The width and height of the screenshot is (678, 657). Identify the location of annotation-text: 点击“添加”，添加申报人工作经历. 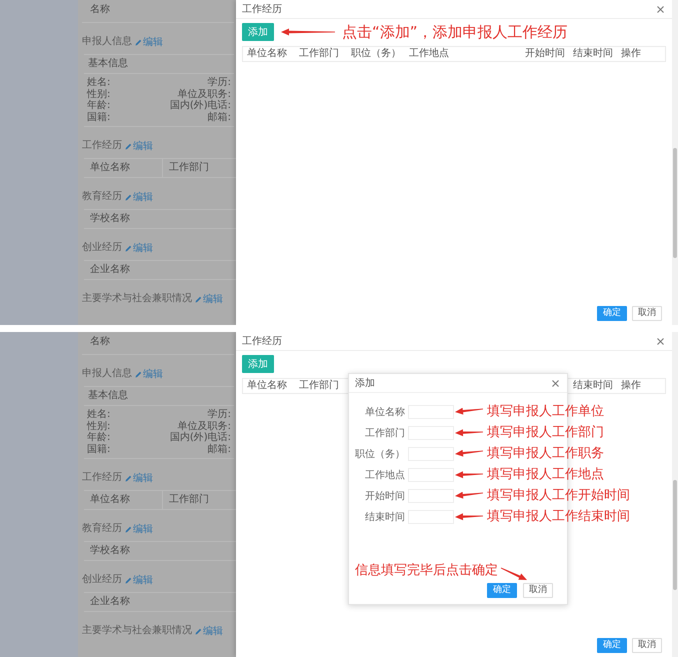
(455, 32).